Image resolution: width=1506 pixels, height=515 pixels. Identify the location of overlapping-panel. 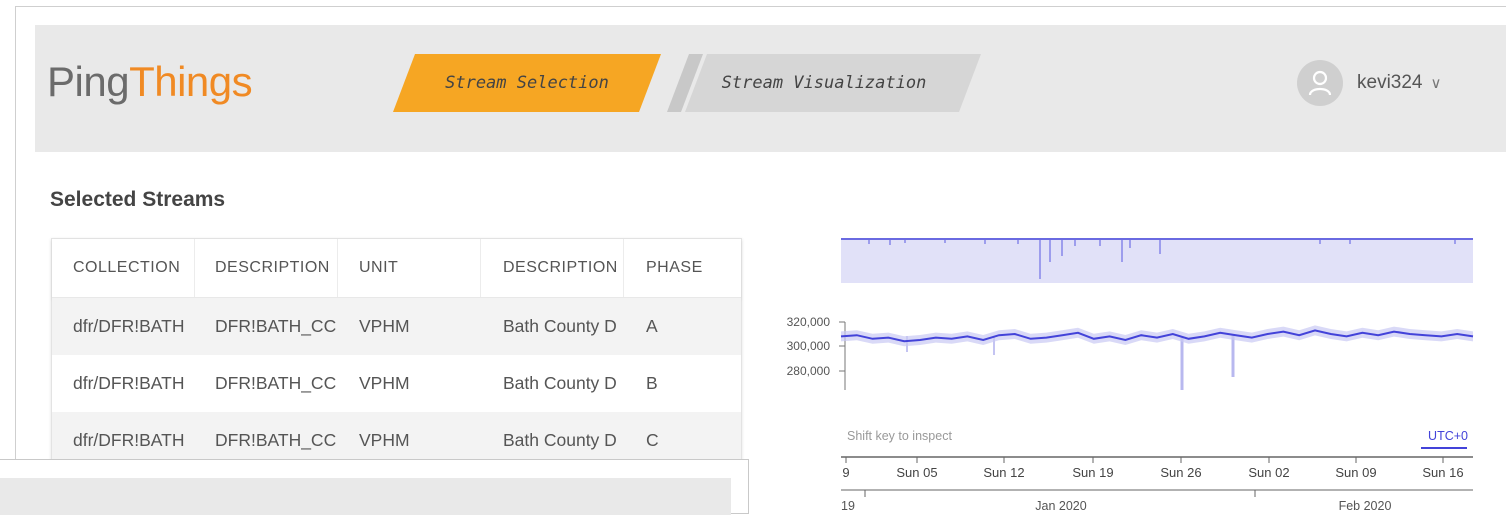
(374, 487).